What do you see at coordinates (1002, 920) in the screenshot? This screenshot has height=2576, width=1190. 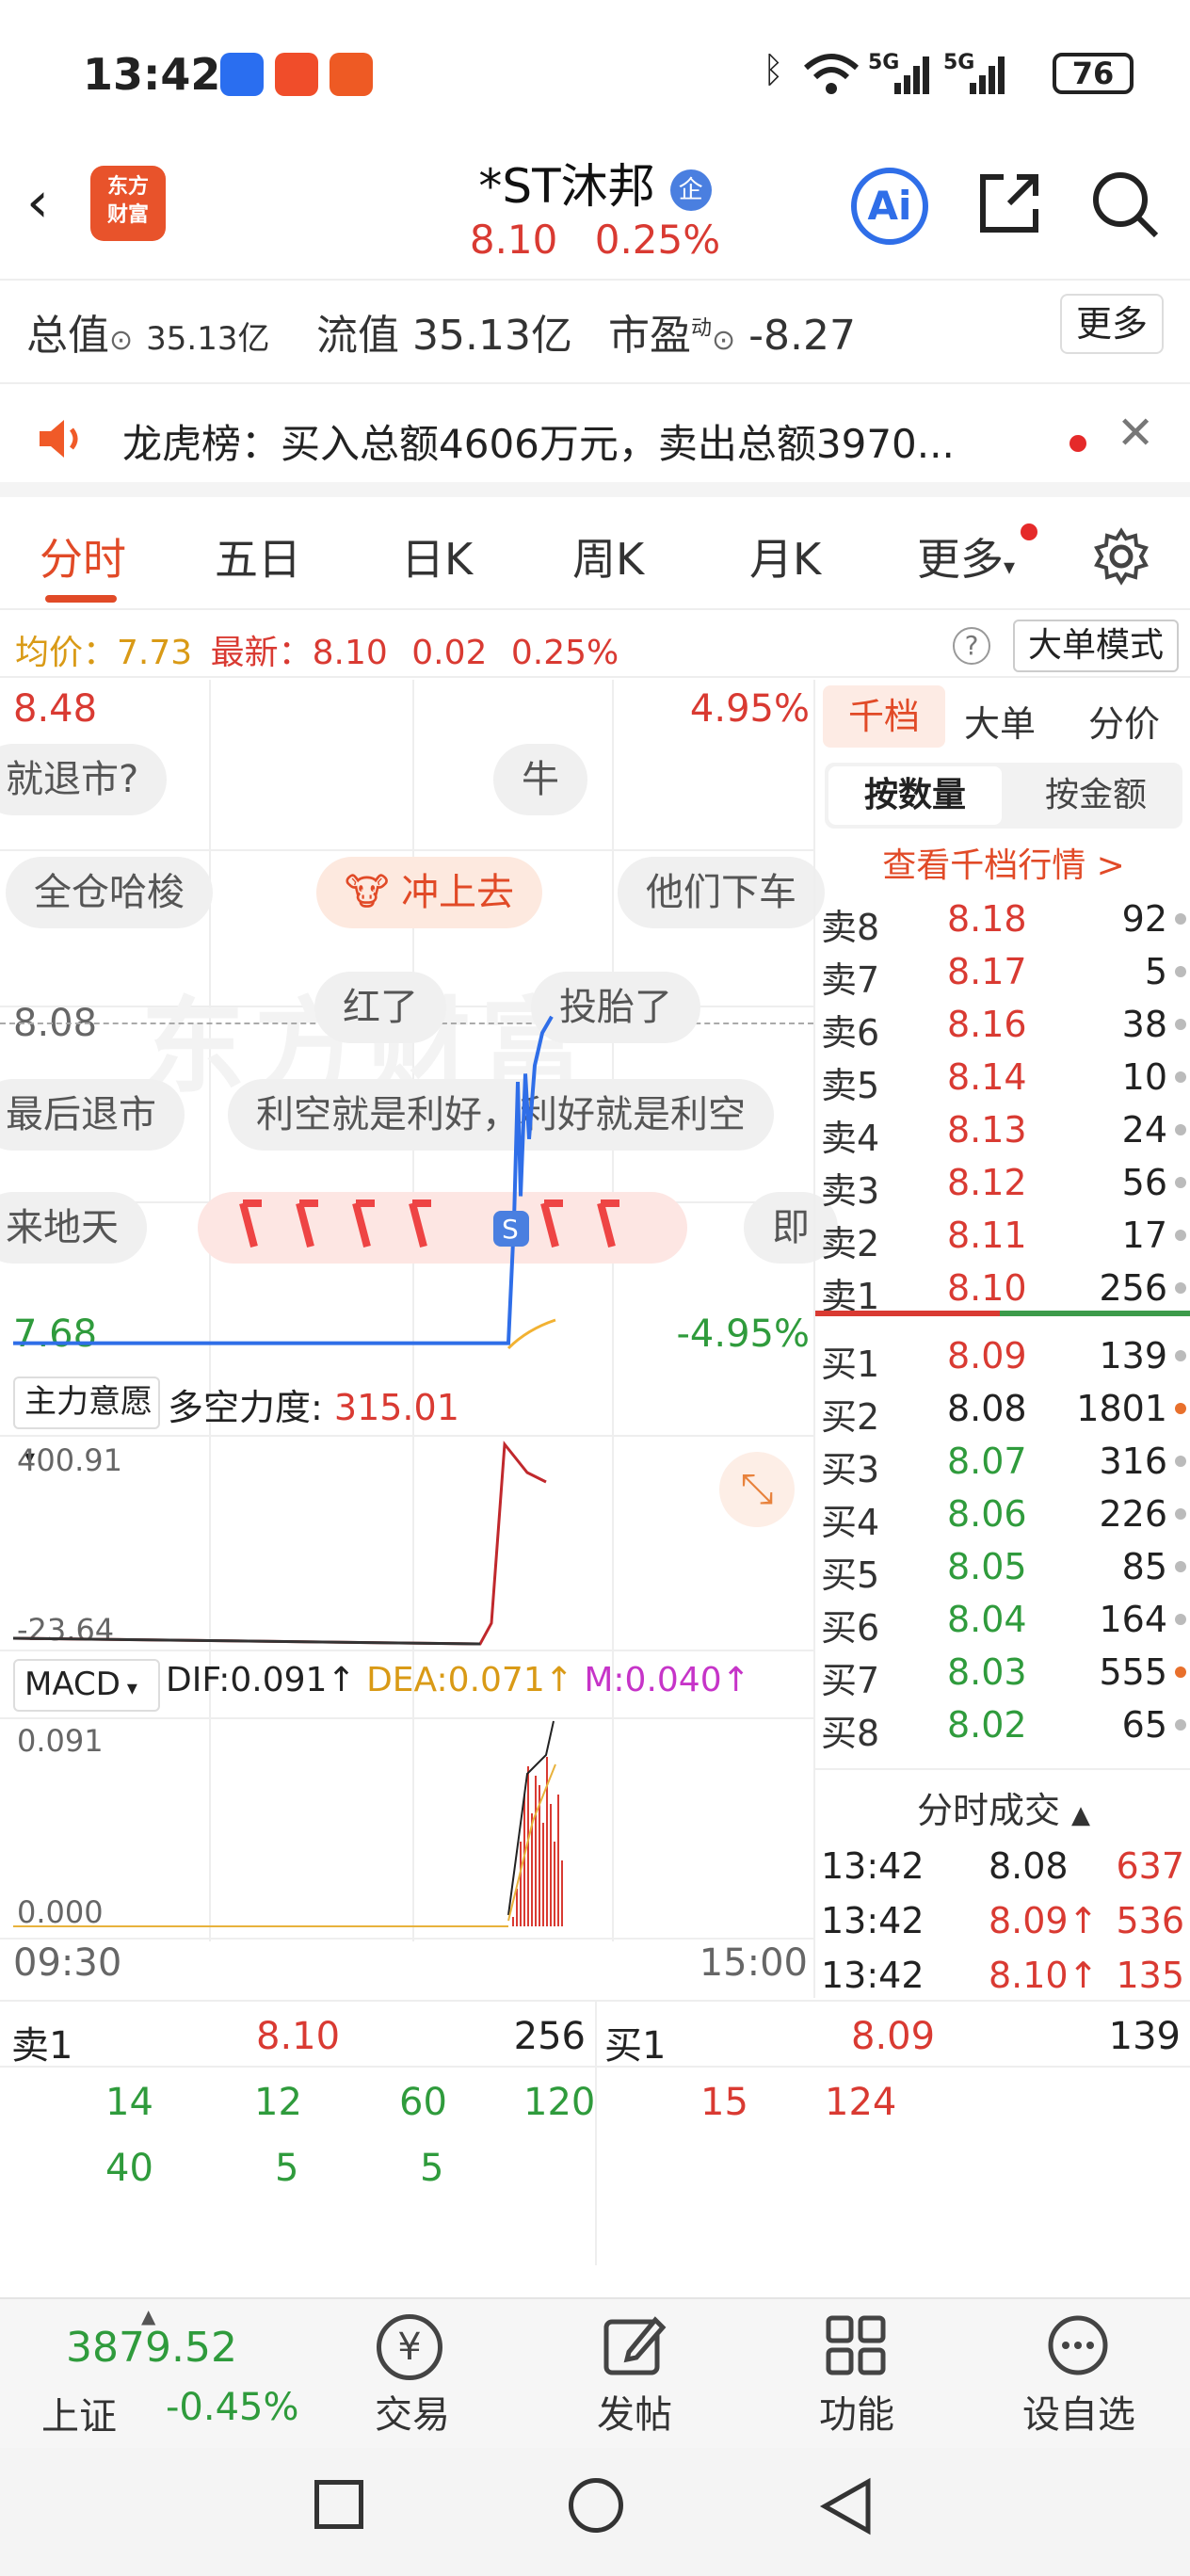 I see `ask-row: 卖8 8.18 92` at bounding box center [1002, 920].